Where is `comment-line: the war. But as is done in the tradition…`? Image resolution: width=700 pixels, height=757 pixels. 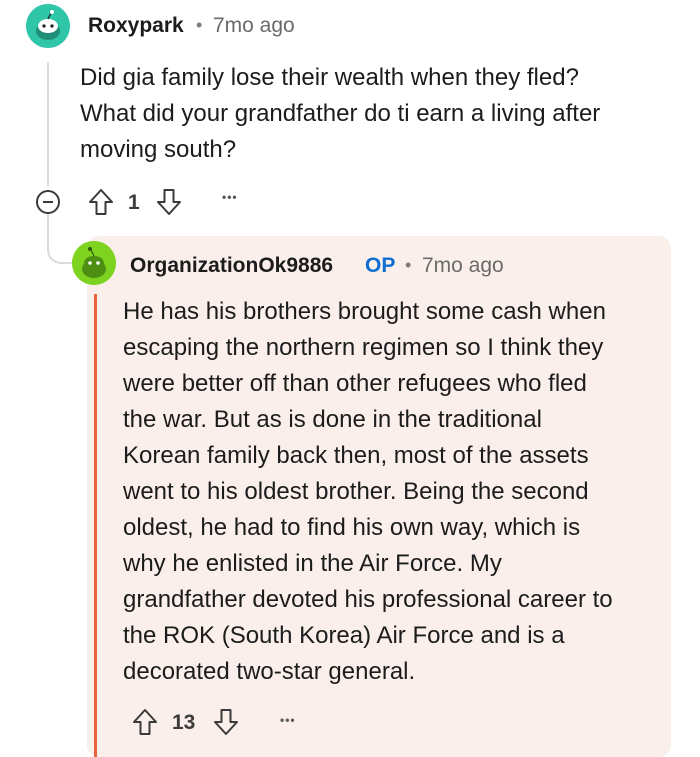
comment-line: the war. But as is done in the tradition… is located at coordinates (332, 419).